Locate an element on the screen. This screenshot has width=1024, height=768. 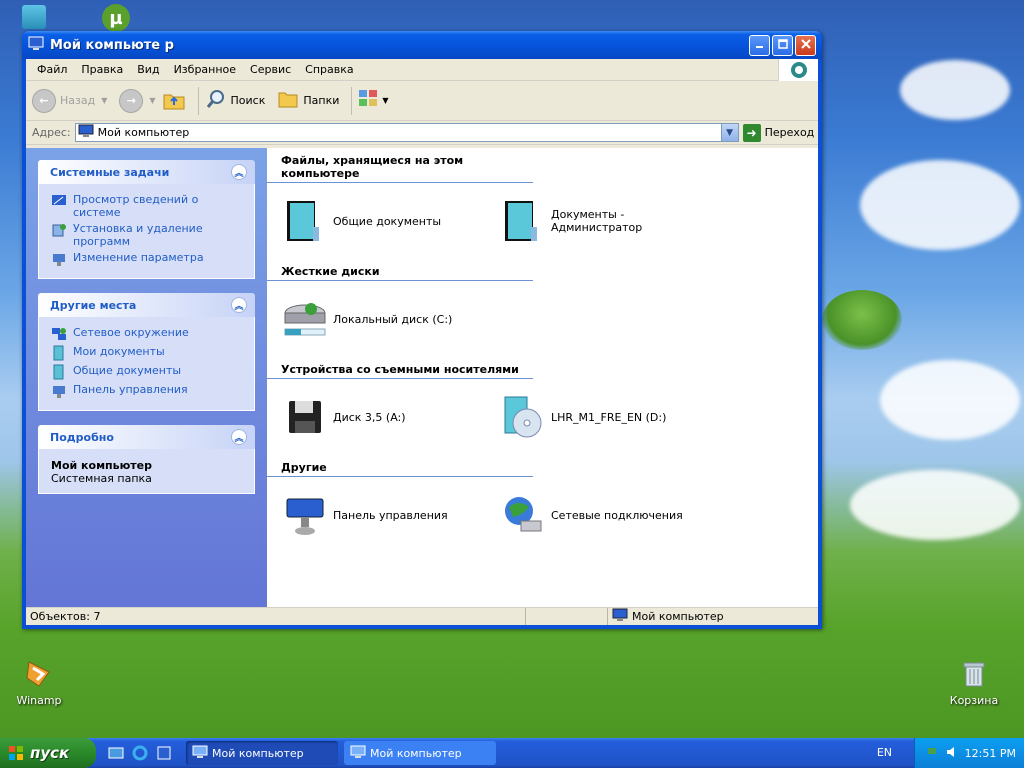
details-description: Системная папка is located at coordinates (101, 478).